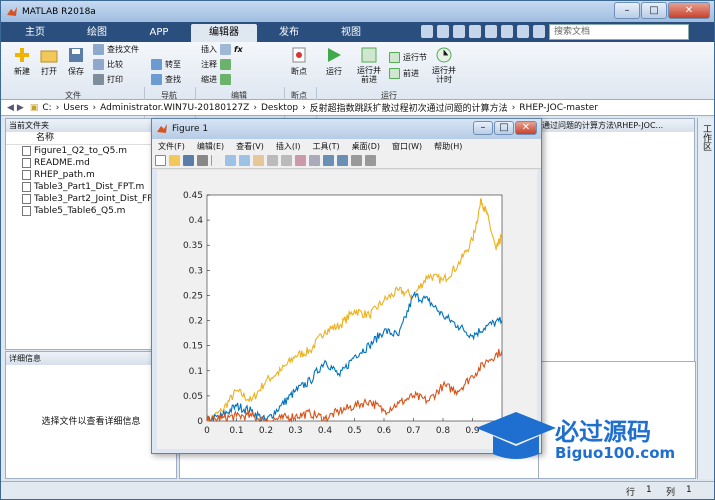 The width and height of the screenshot is (715, 500). Describe the element at coordinates (196, 271) in the screenshot. I see `y-tick-label: 0.3` at that location.